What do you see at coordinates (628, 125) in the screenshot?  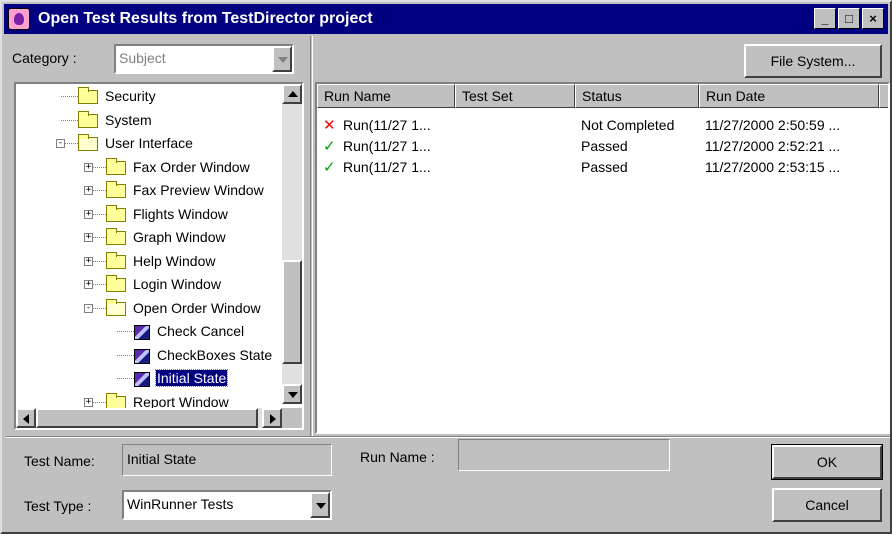 I see `status-cell: Not Completed` at bounding box center [628, 125].